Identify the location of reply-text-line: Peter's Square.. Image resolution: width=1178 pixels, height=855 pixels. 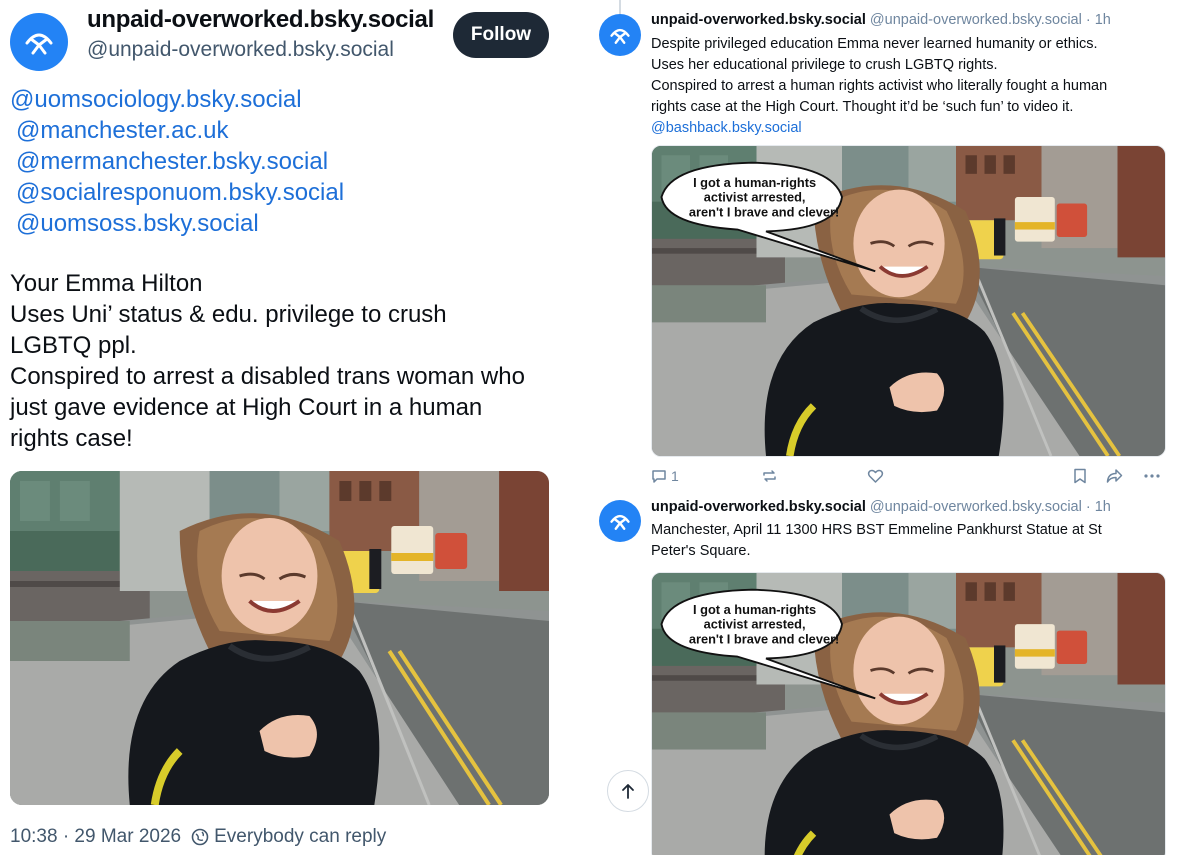
(701, 551).